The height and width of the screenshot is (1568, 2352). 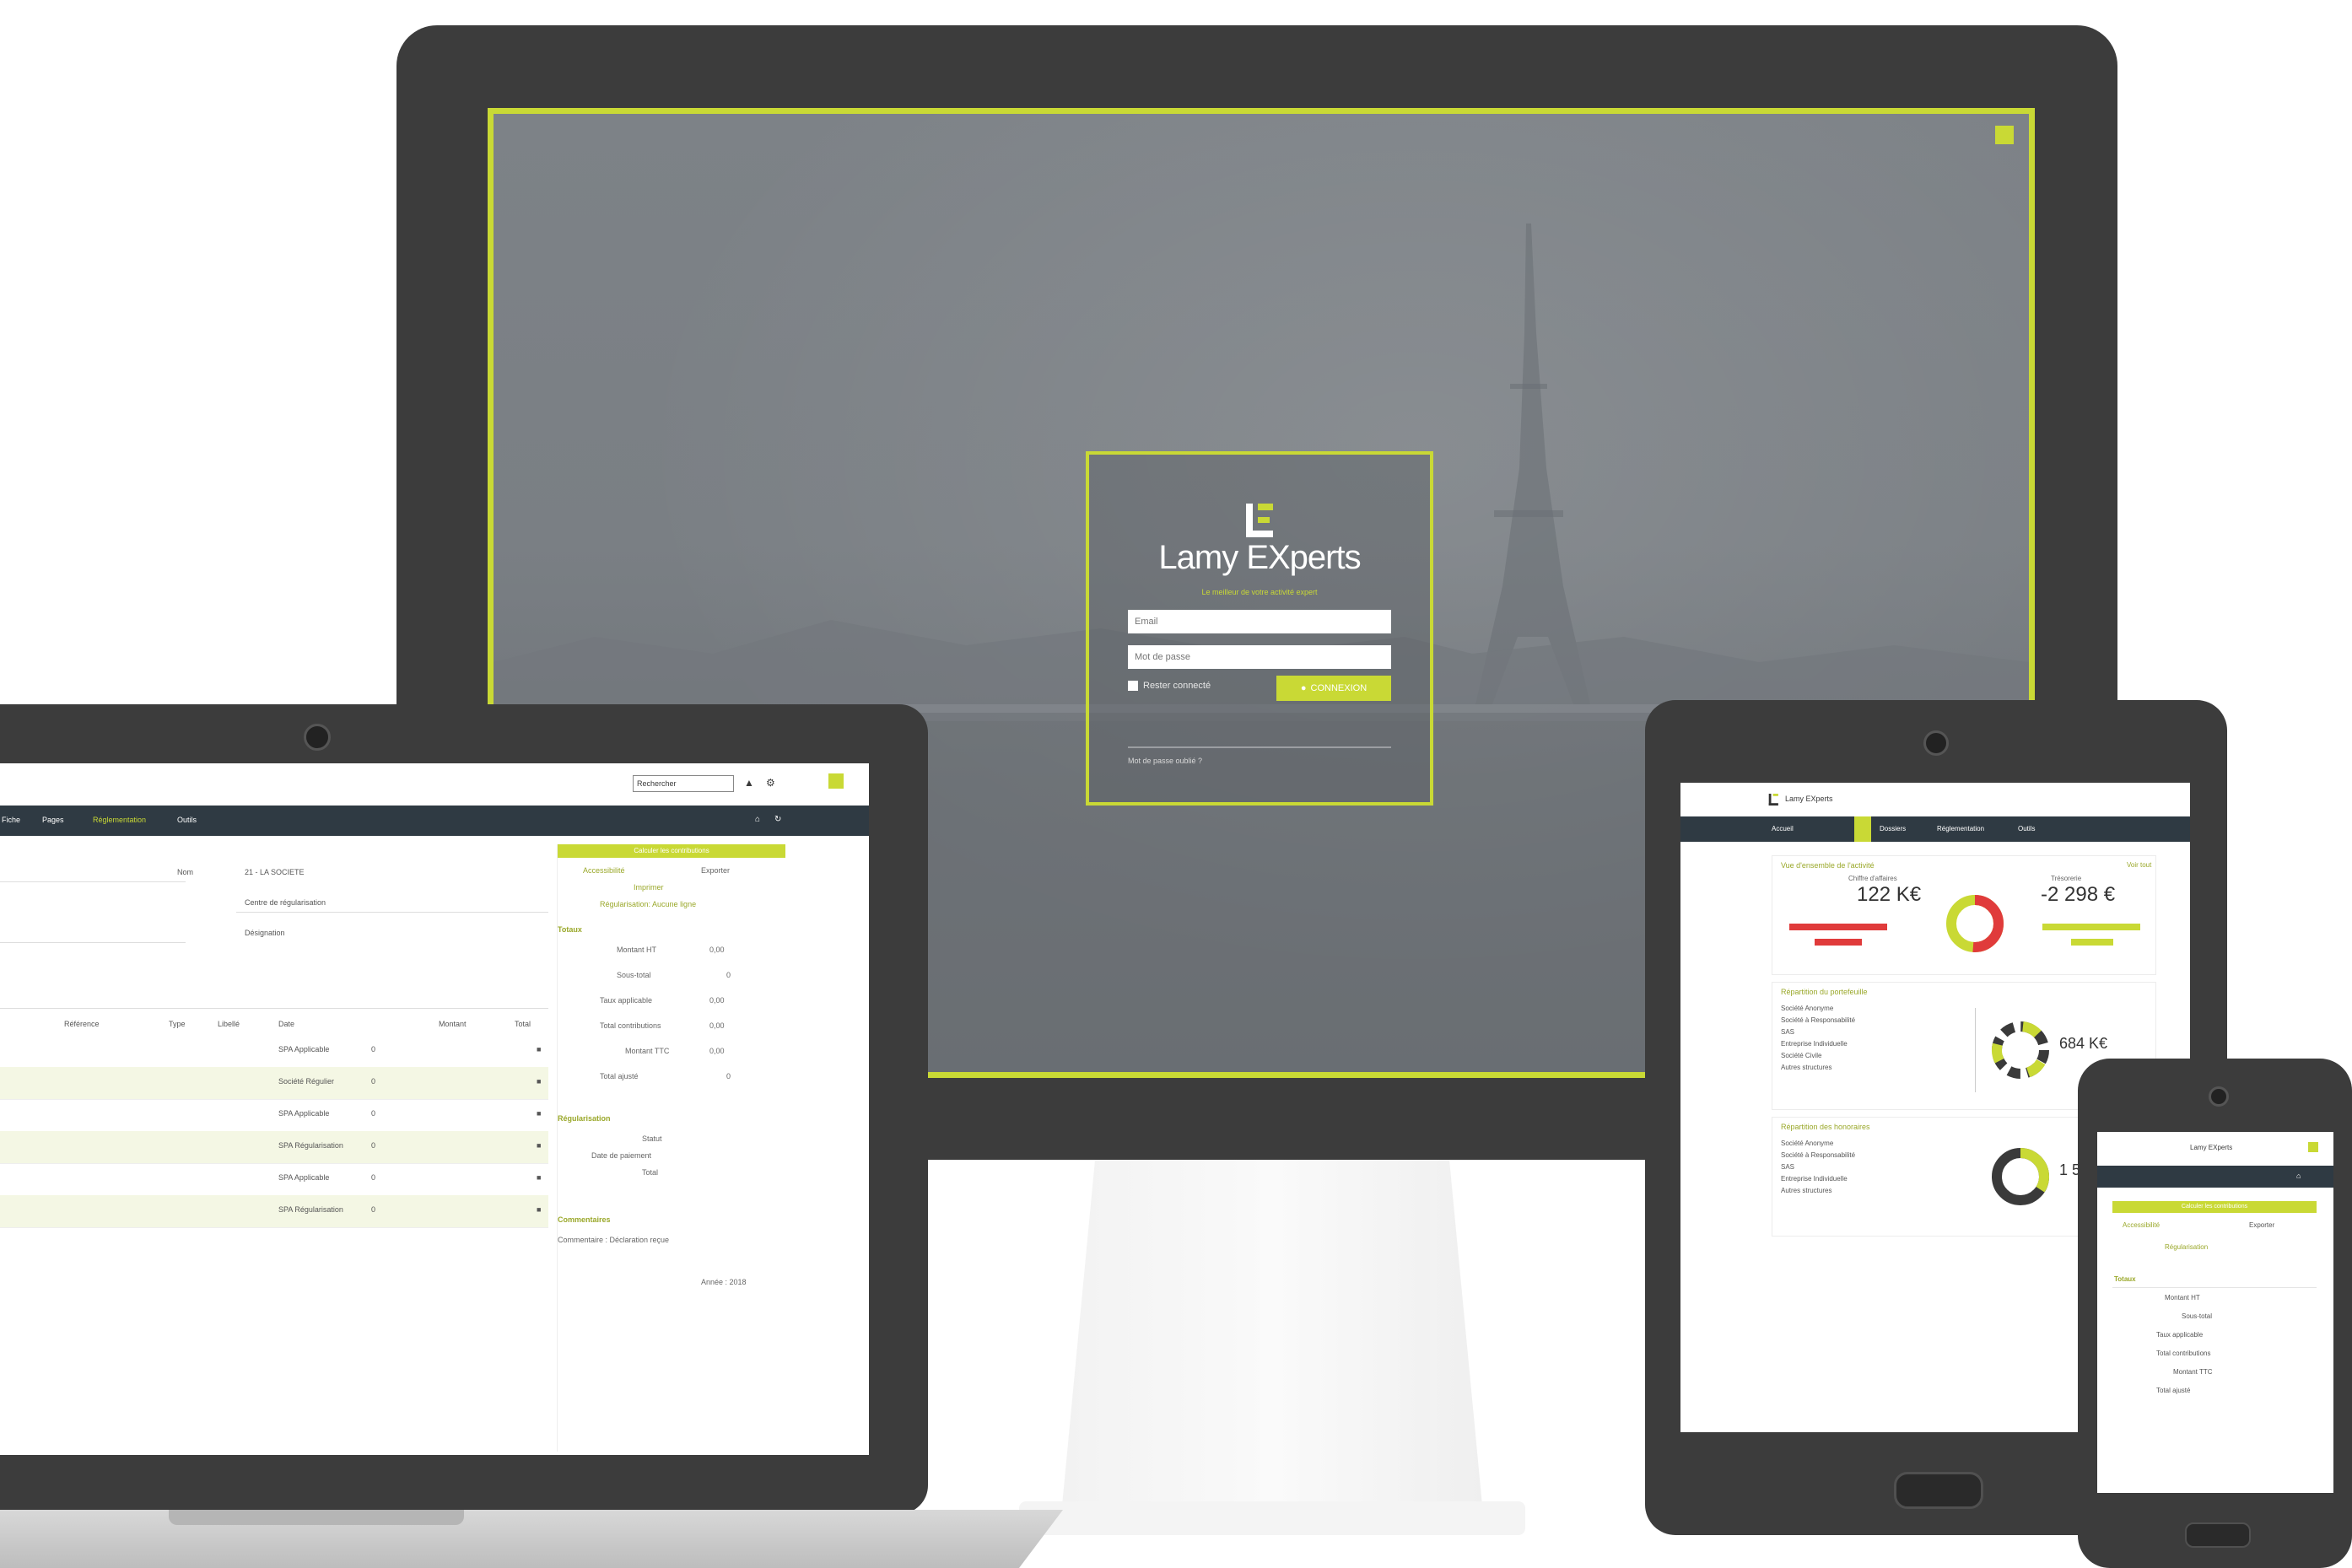 What do you see at coordinates (285, 903) in the screenshot?
I see `form-value-ville: Centre de régularisation` at bounding box center [285, 903].